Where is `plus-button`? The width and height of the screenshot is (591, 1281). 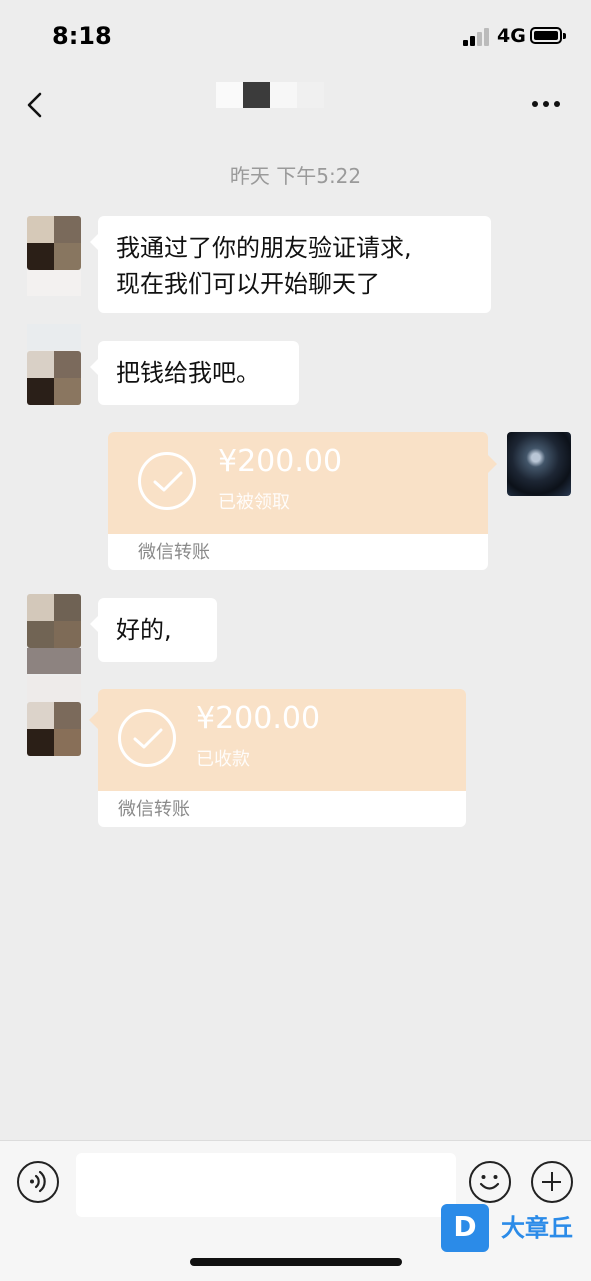 plus-button is located at coordinates (552, 1182).